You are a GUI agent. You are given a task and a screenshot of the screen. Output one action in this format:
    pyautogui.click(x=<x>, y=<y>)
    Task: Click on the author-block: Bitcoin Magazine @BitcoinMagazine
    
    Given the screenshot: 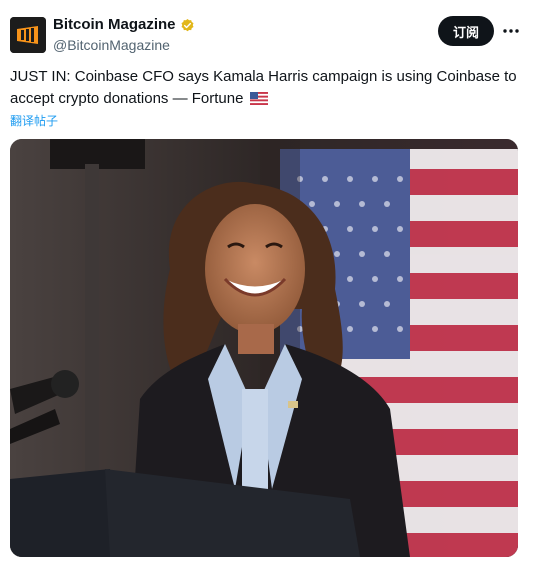 What is the action you would take?
    pyautogui.click(x=124, y=35)
    